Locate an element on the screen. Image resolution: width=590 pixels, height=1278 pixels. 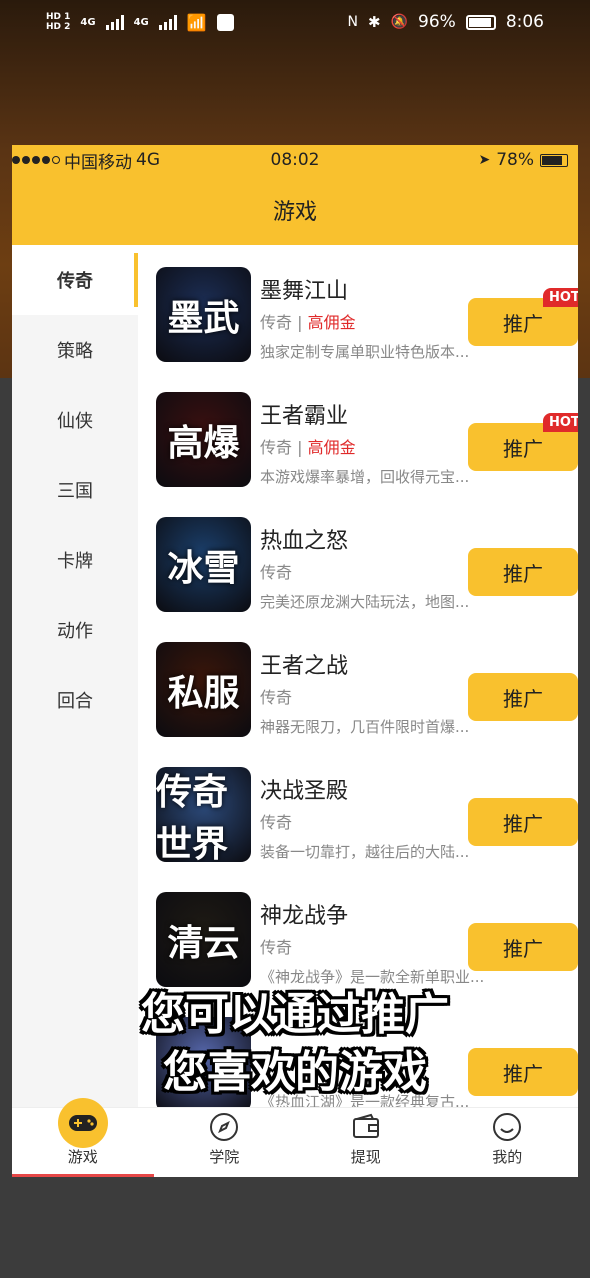
active-tab-indicator is located at coordinates (83, 1175).